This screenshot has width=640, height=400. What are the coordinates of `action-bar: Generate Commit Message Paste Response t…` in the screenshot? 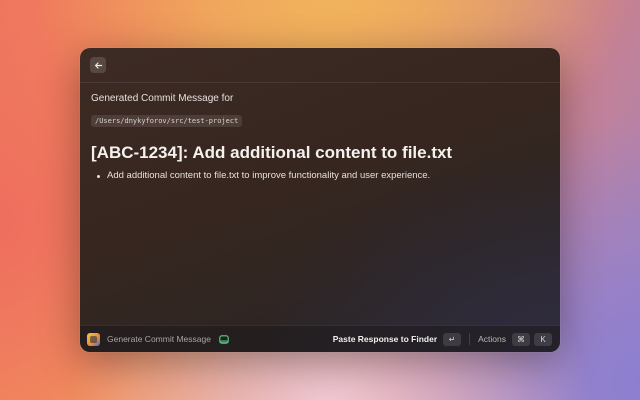 It's located at (320, 338).